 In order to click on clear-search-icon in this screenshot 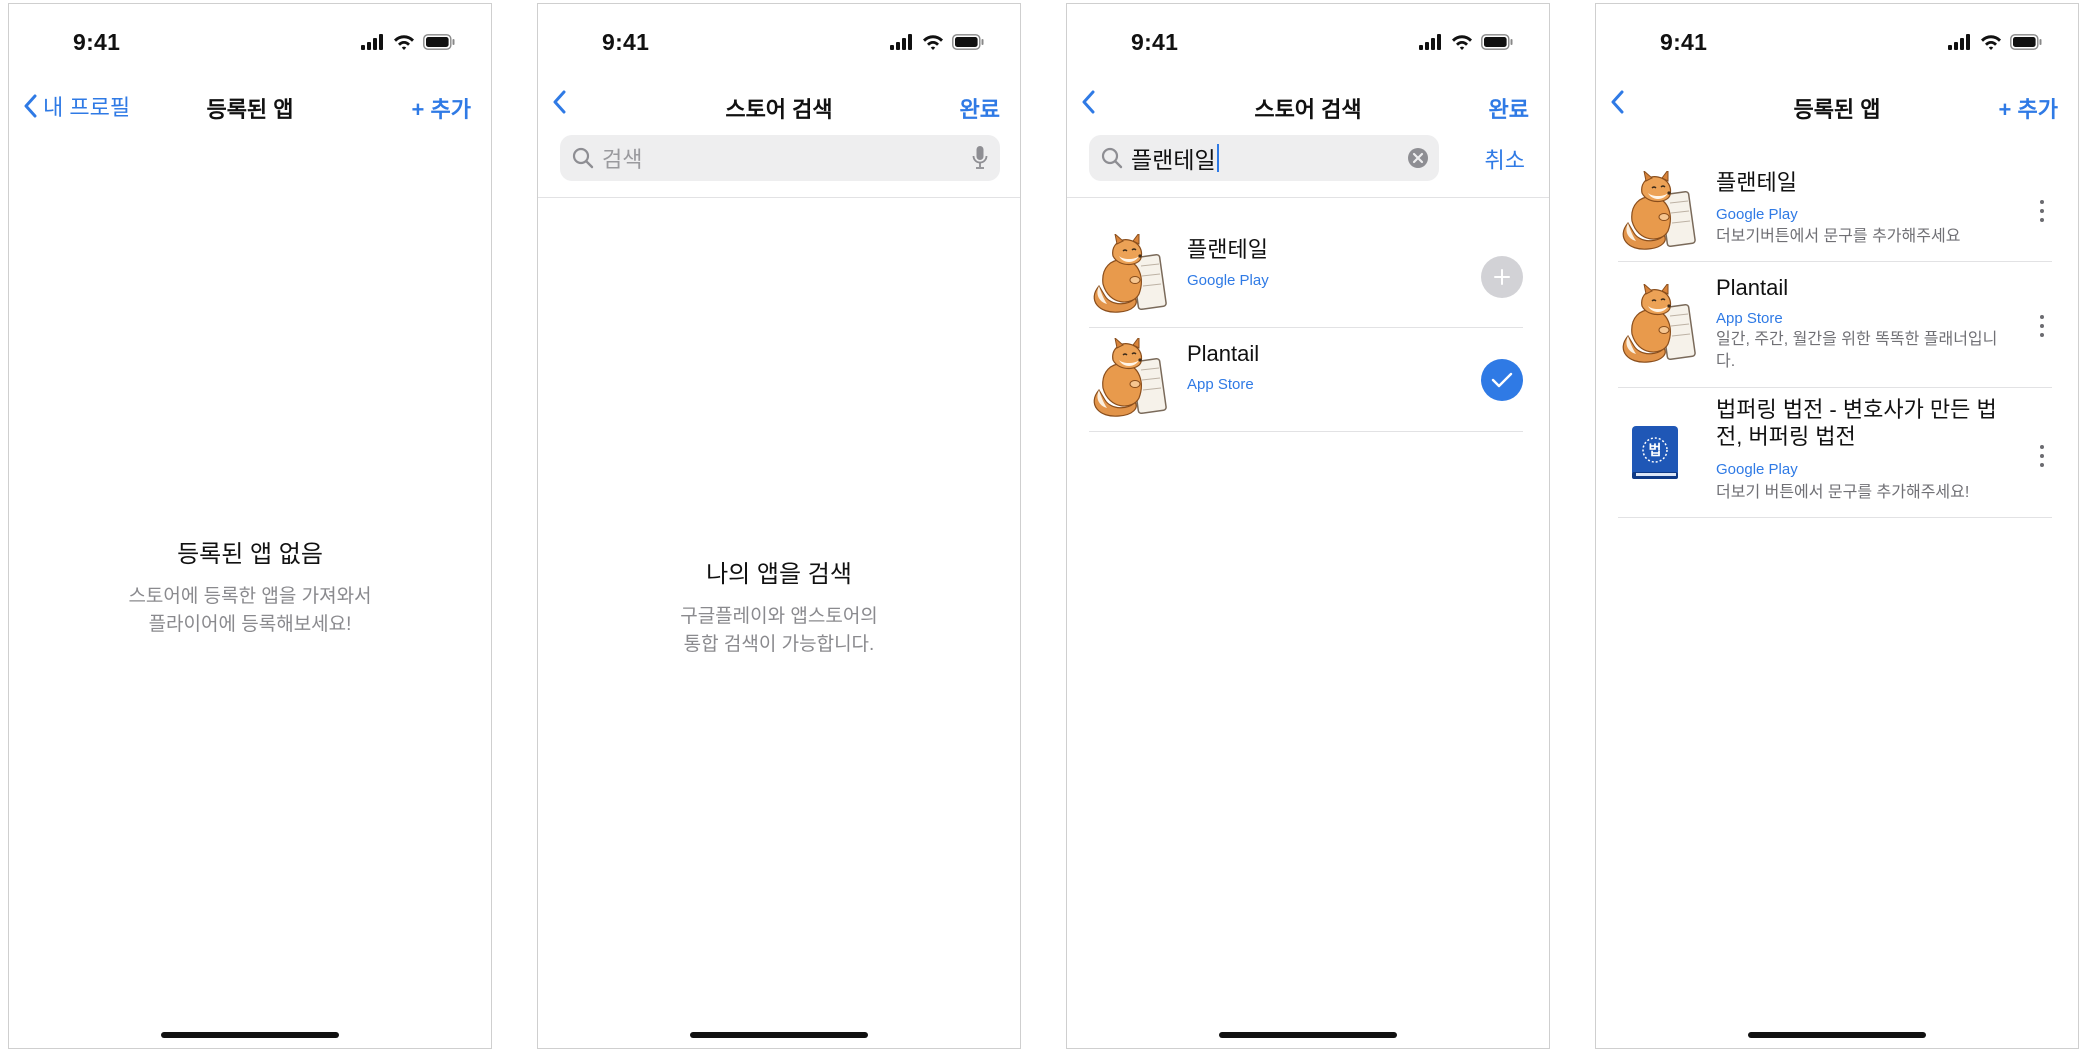, I will do `click(1418, 158)`.